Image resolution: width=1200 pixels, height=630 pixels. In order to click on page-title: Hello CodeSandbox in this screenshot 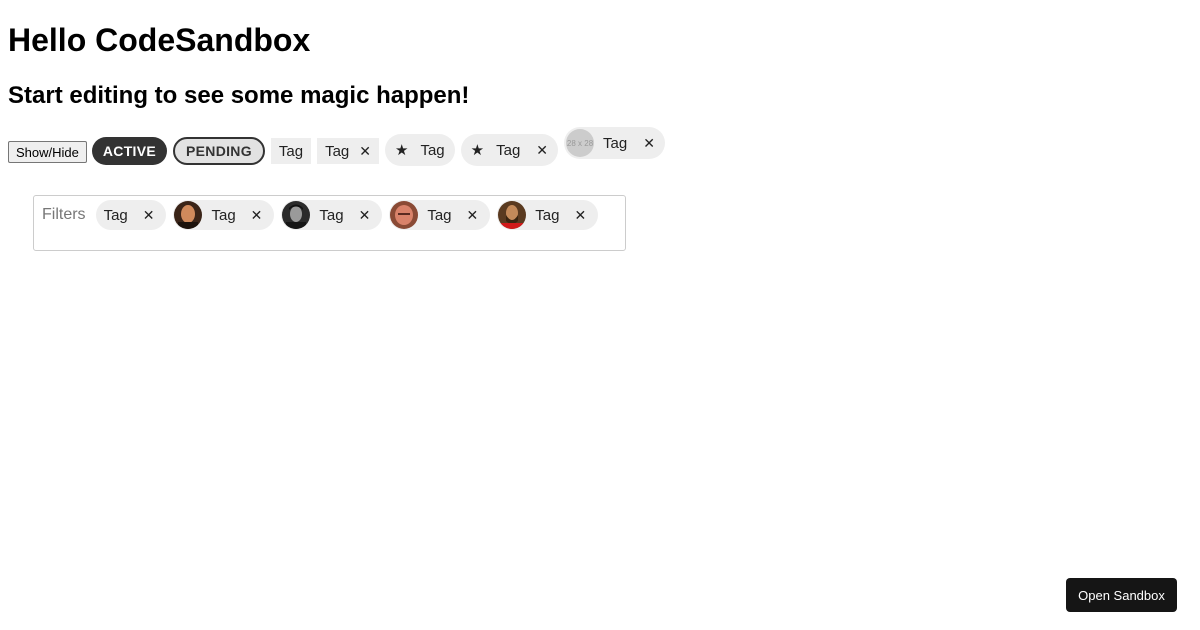, I will do `click(159, 40)`.